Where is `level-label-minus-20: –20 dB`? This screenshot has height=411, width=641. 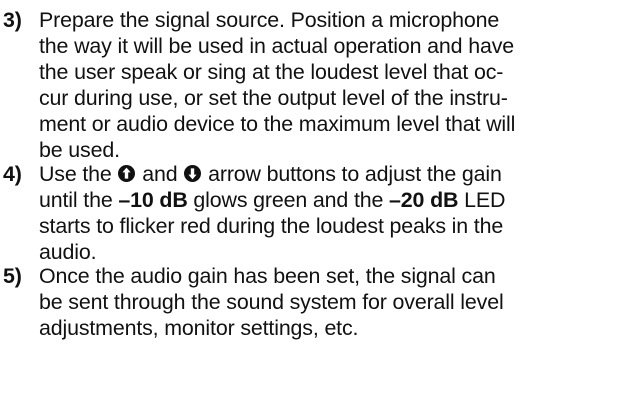 level-label-minus-20: –20 dB is located at coordinates (424, 200).